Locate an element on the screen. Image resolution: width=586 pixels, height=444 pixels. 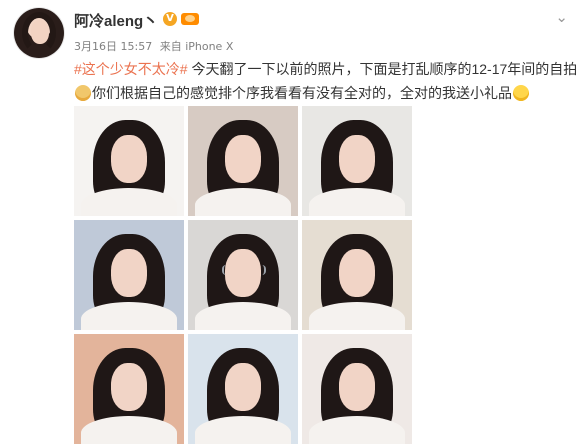
post-source: 来自 iPhone X is located at coordinates (196, 46).